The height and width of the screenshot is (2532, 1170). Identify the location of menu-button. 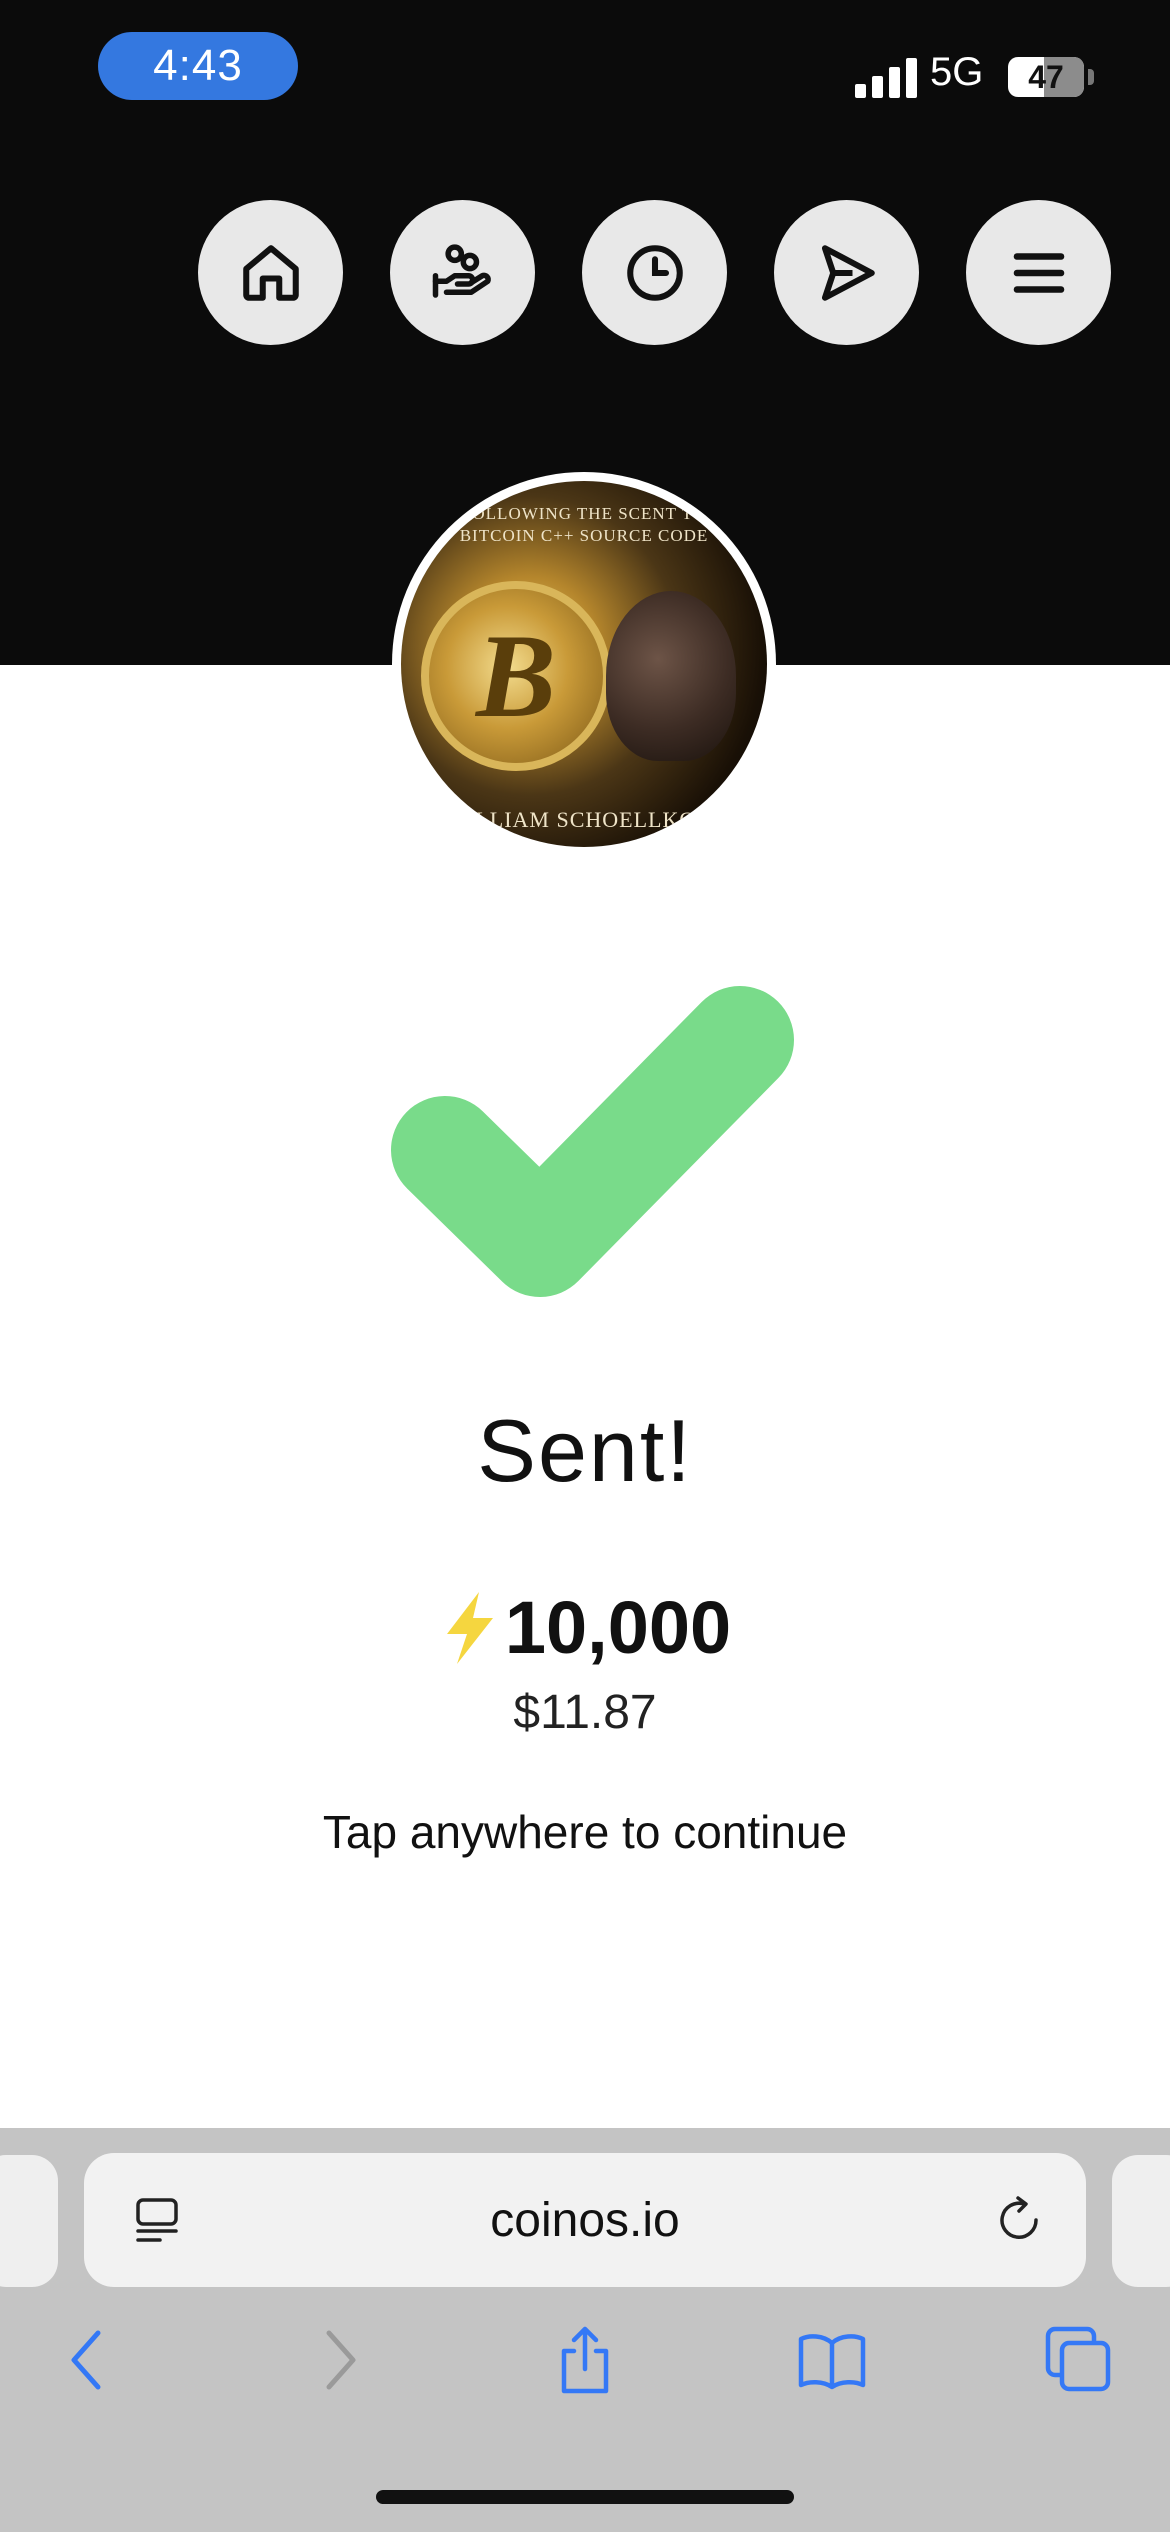
(1038, 272).